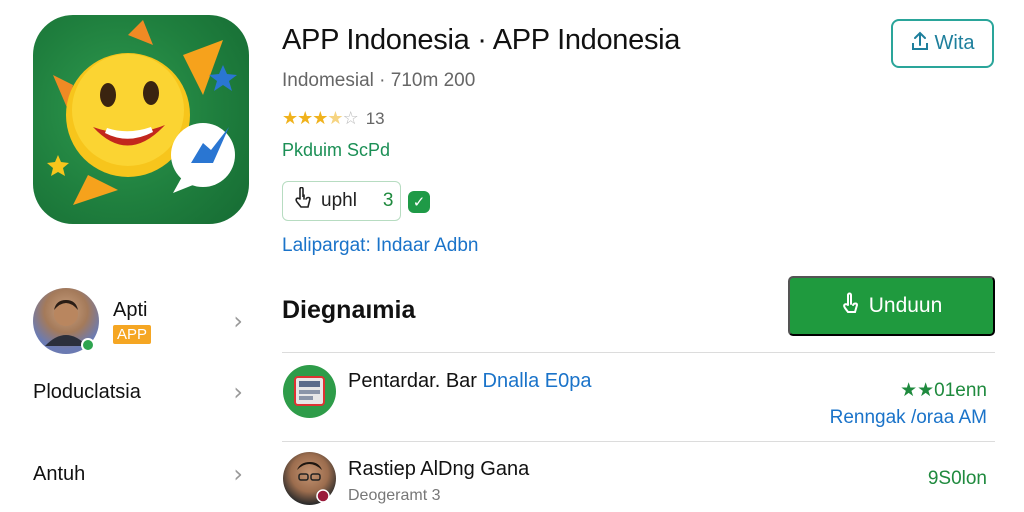 The height and width of the screenshot is (512, 1024). What do you see at coordinates (349, 310) in the screenshot?
I see `section-title: Diegnaımia` at bounding box center [349, 310].